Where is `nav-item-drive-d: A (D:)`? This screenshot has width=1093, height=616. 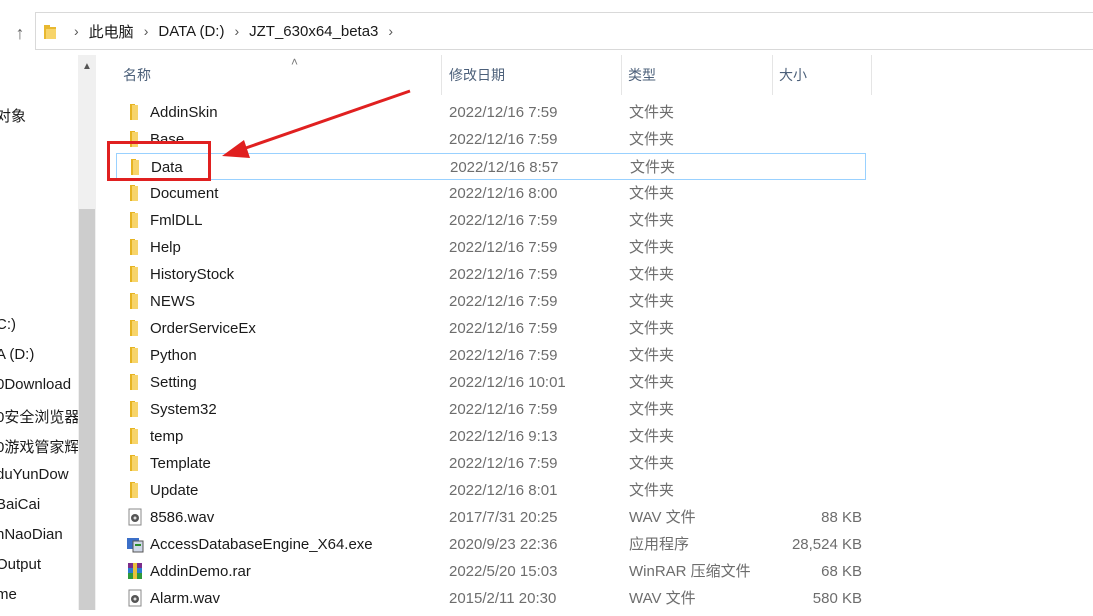
nav-item-drive-d: A (D:) is located at coordinates (17, 354).